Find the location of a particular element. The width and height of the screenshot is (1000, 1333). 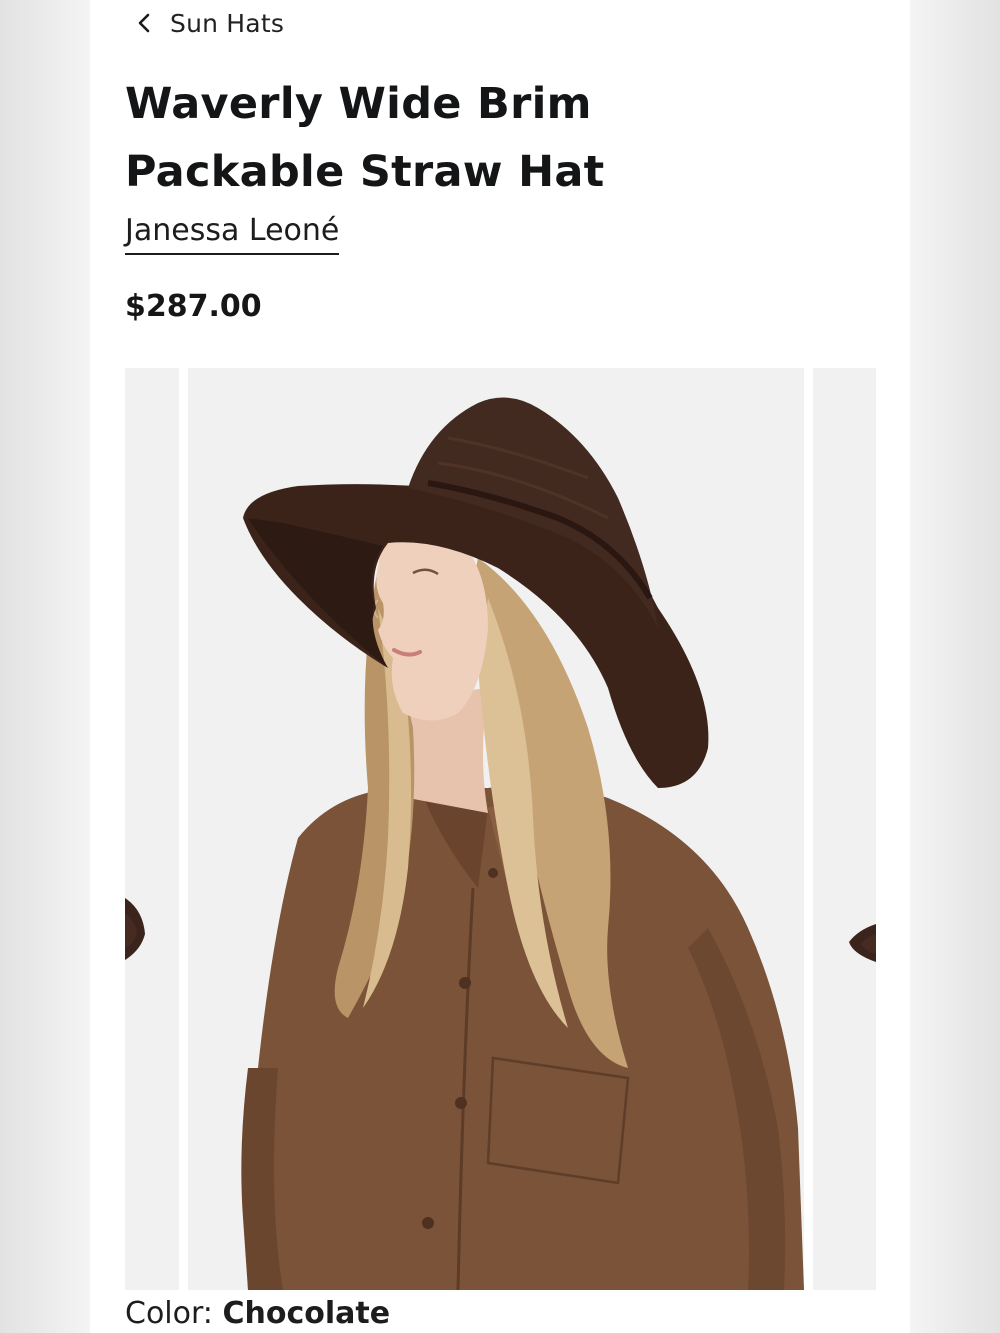

back-link-label: Sun Hats is located at coordinates (227, 23).